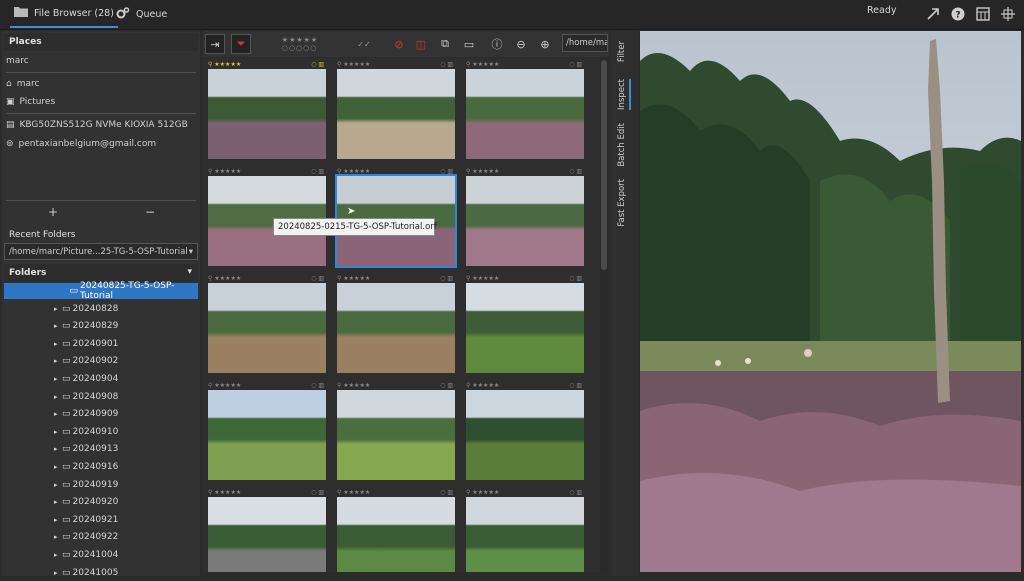 The height and width of the screenshot is (581, 1024). I want to click on info-icon: ⓘ, so click(497, 44).